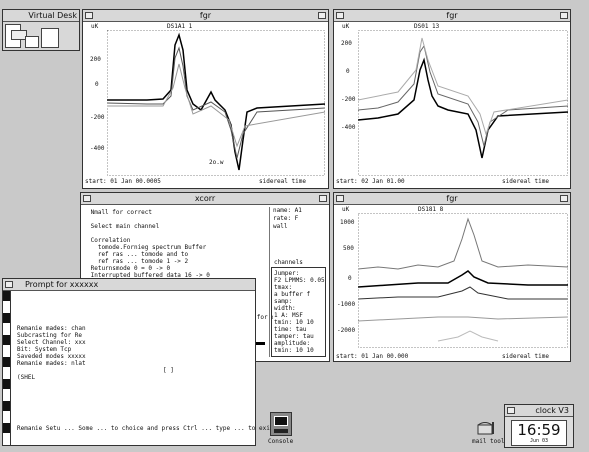  Describe the element at coordinates (346, 304) in the screenshot. I see `tick-label: -1000` at that location.